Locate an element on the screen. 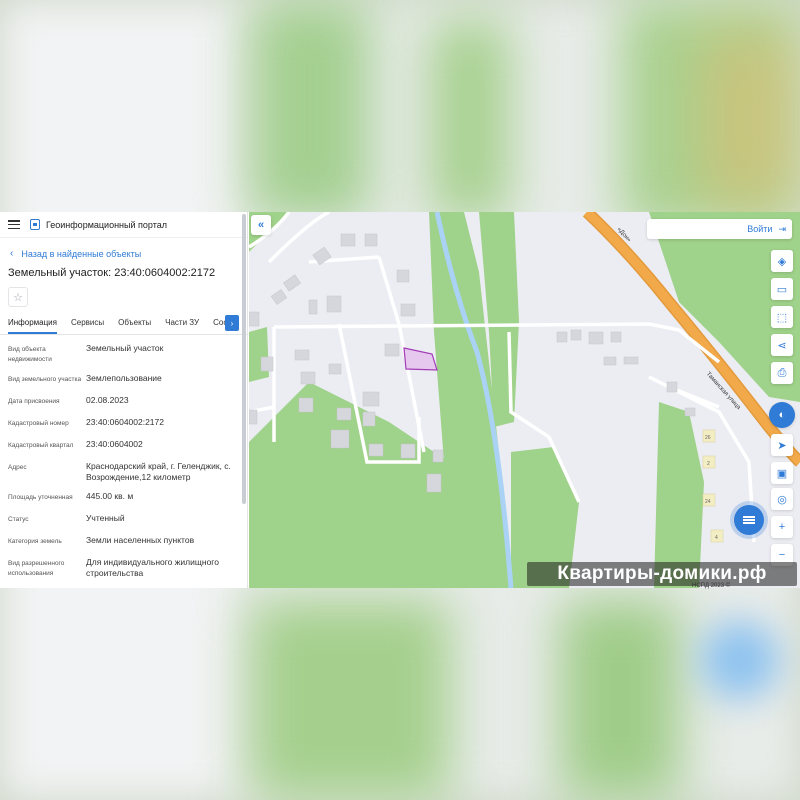  numbered-houses is located at coordinates (713, 486).